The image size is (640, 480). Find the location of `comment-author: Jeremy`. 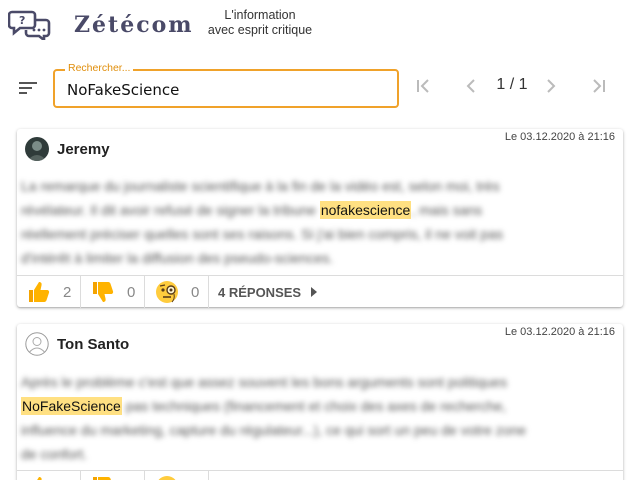

comment-author: Jeremy is located at coordinates (83, 149).